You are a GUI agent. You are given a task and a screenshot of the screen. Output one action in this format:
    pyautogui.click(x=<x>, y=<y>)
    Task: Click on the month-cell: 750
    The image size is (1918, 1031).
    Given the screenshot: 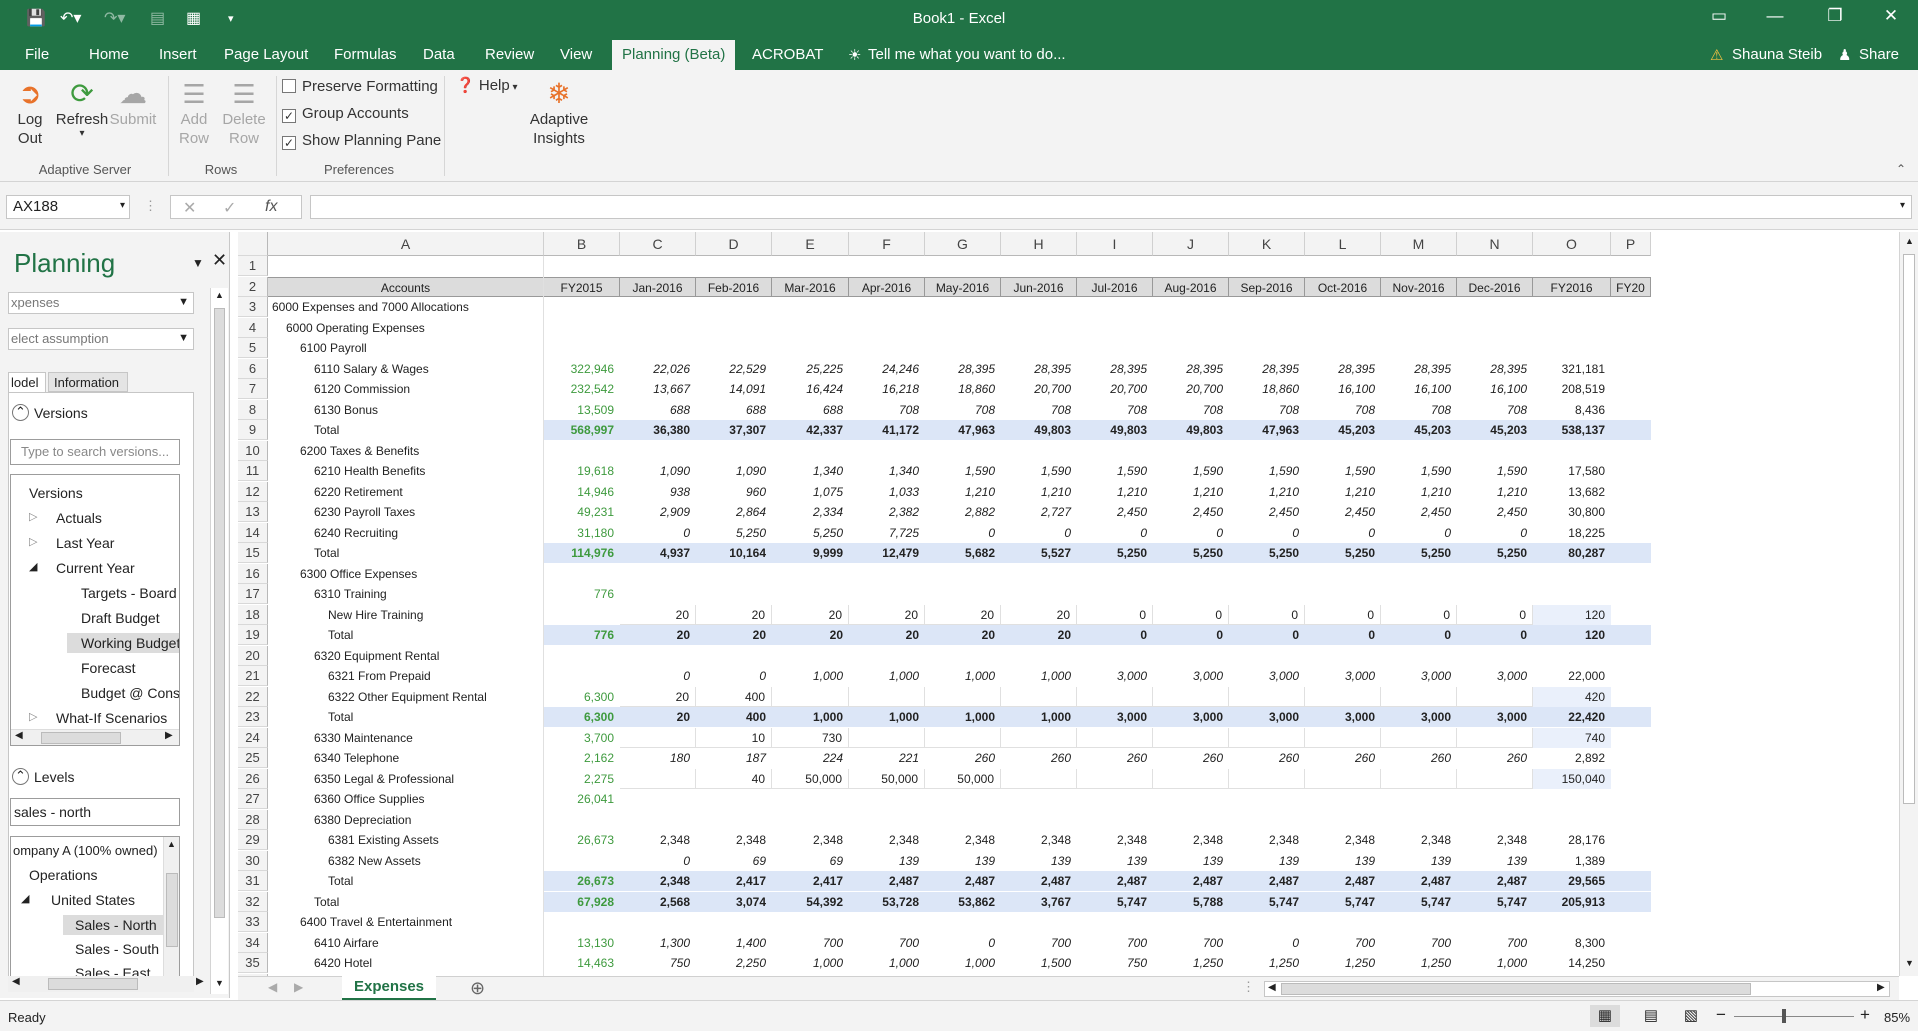 What is the action you would take?
    pyautogui.click(x=658, y=963)
    